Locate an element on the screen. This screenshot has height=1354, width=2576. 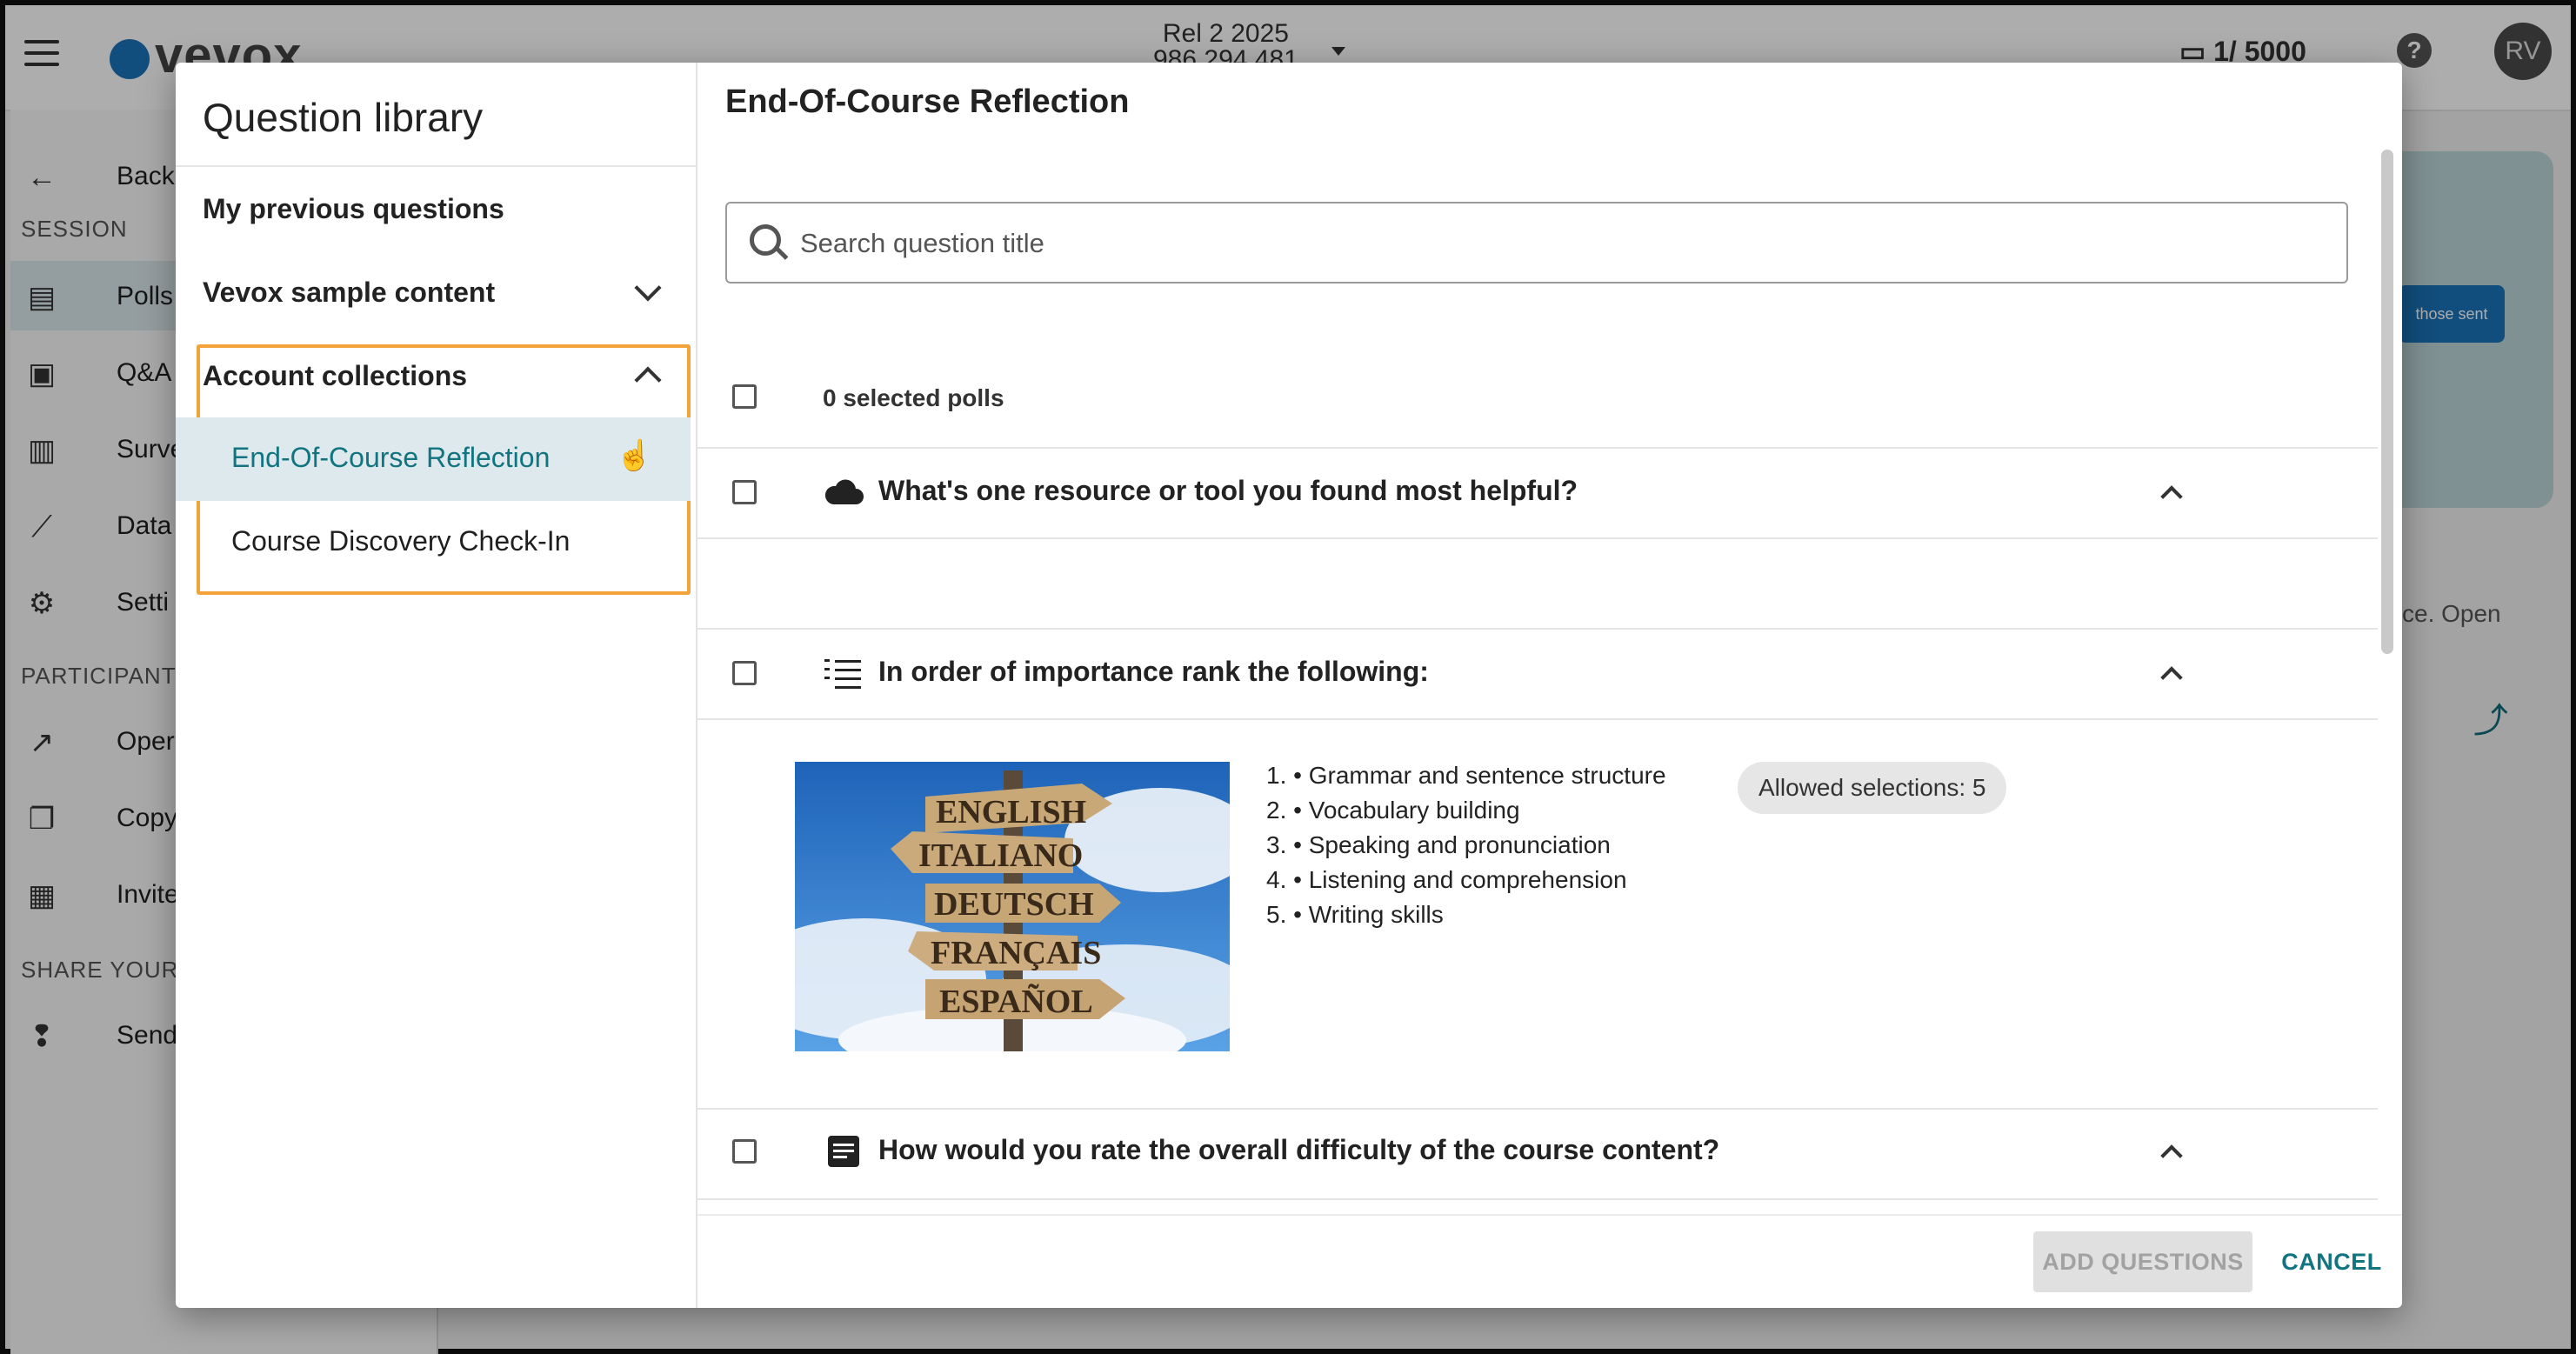
option-item: 5. • Writing skills is located at coordinates (1355, 914).